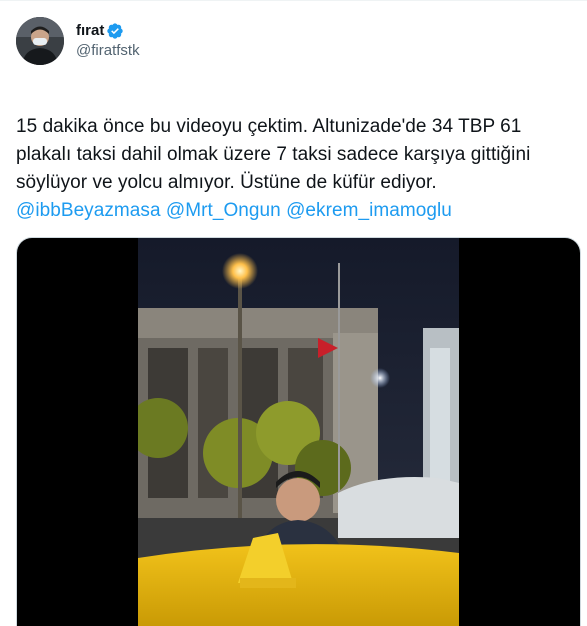 This screenshot has height=626, width=587. What do you see at coordinates (90, 31) in the screenshot?
I see `author-display-name: fırat` at bounding box center [90, 31].